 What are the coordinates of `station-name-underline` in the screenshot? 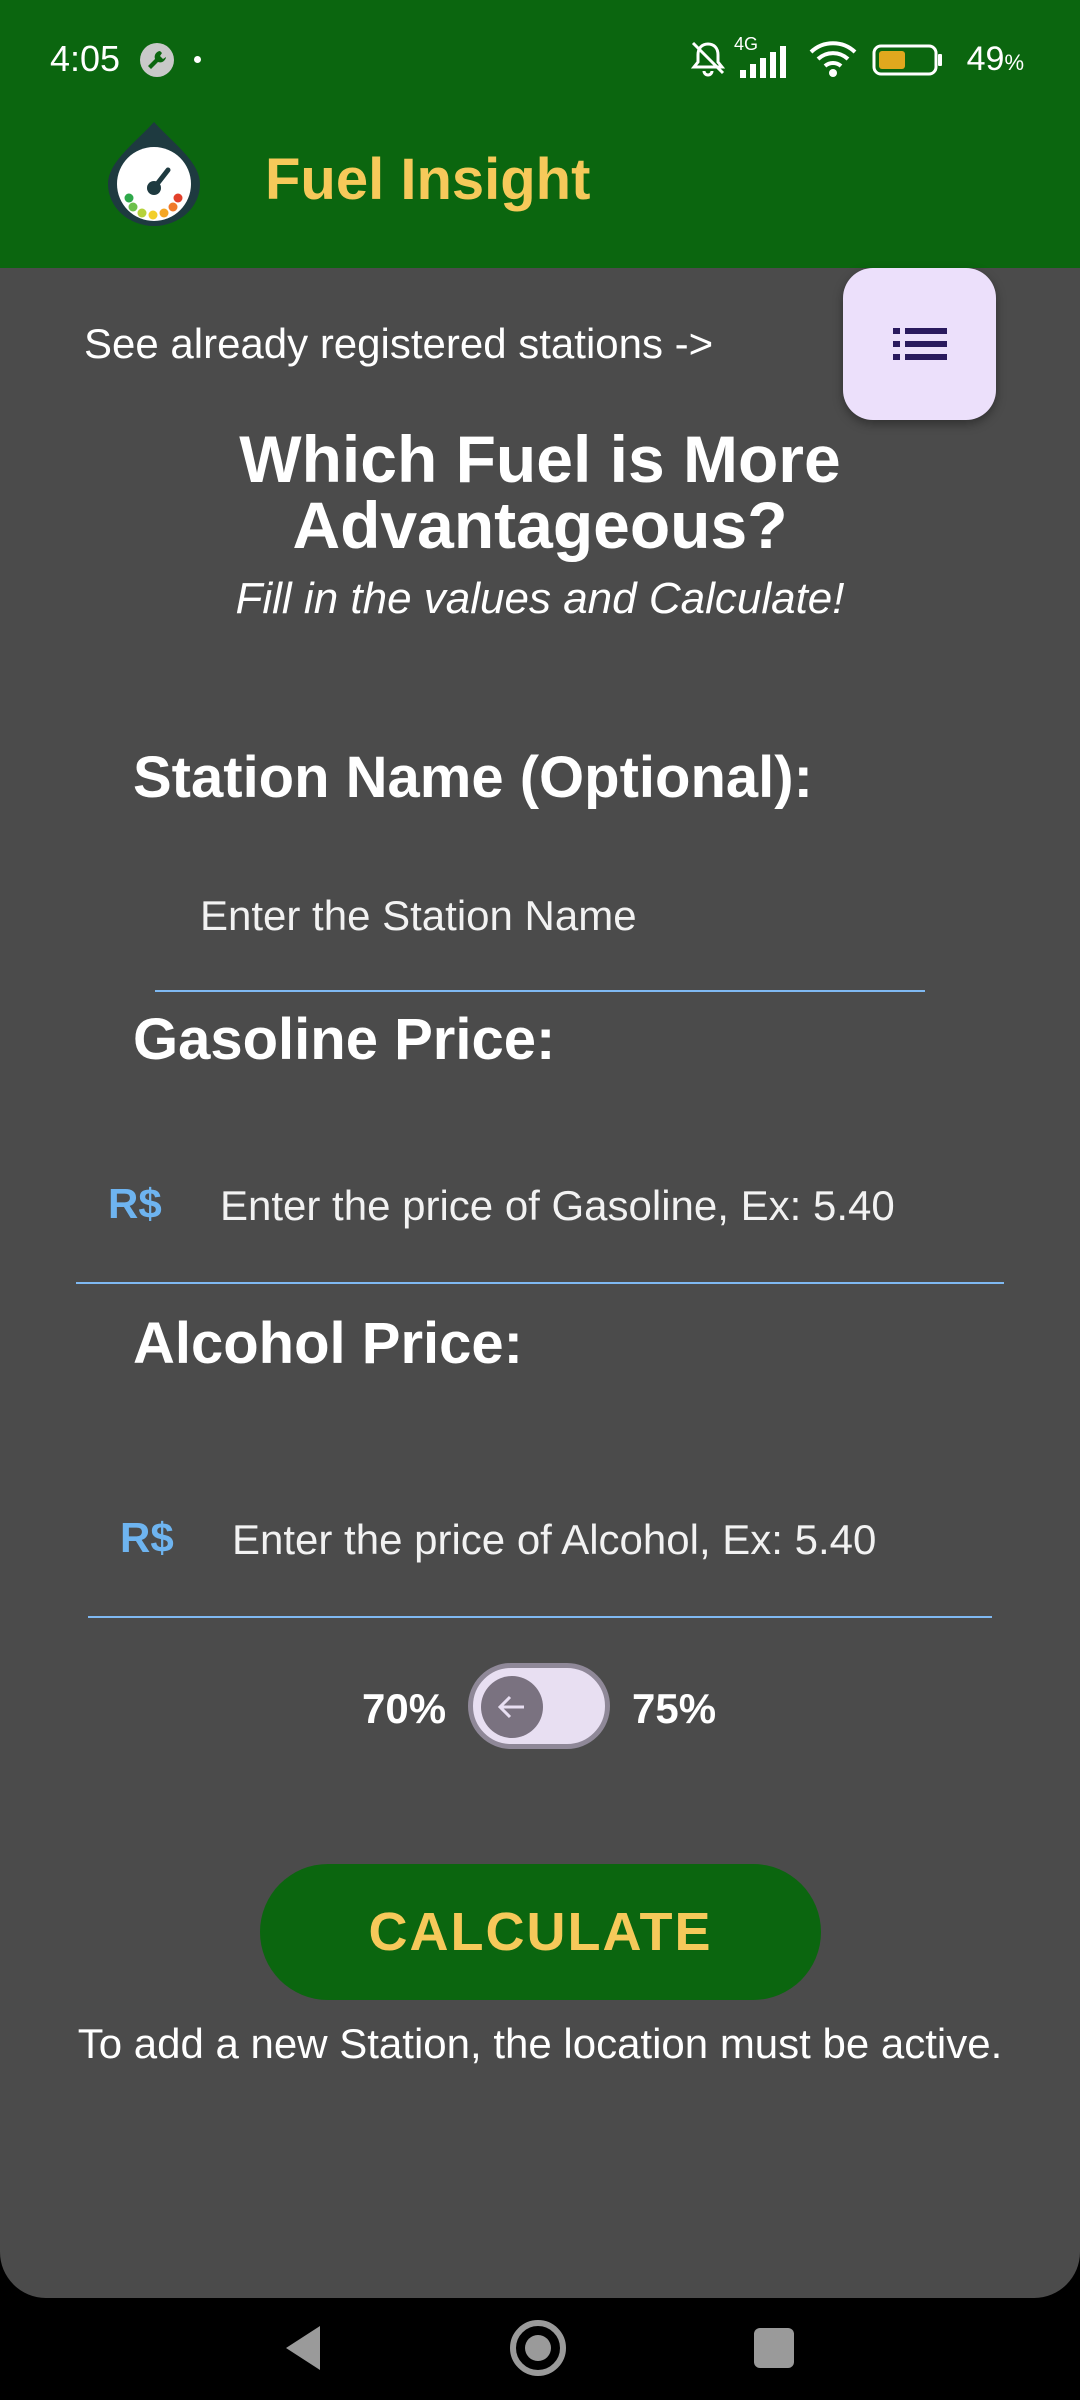 It's located at (540, 991).